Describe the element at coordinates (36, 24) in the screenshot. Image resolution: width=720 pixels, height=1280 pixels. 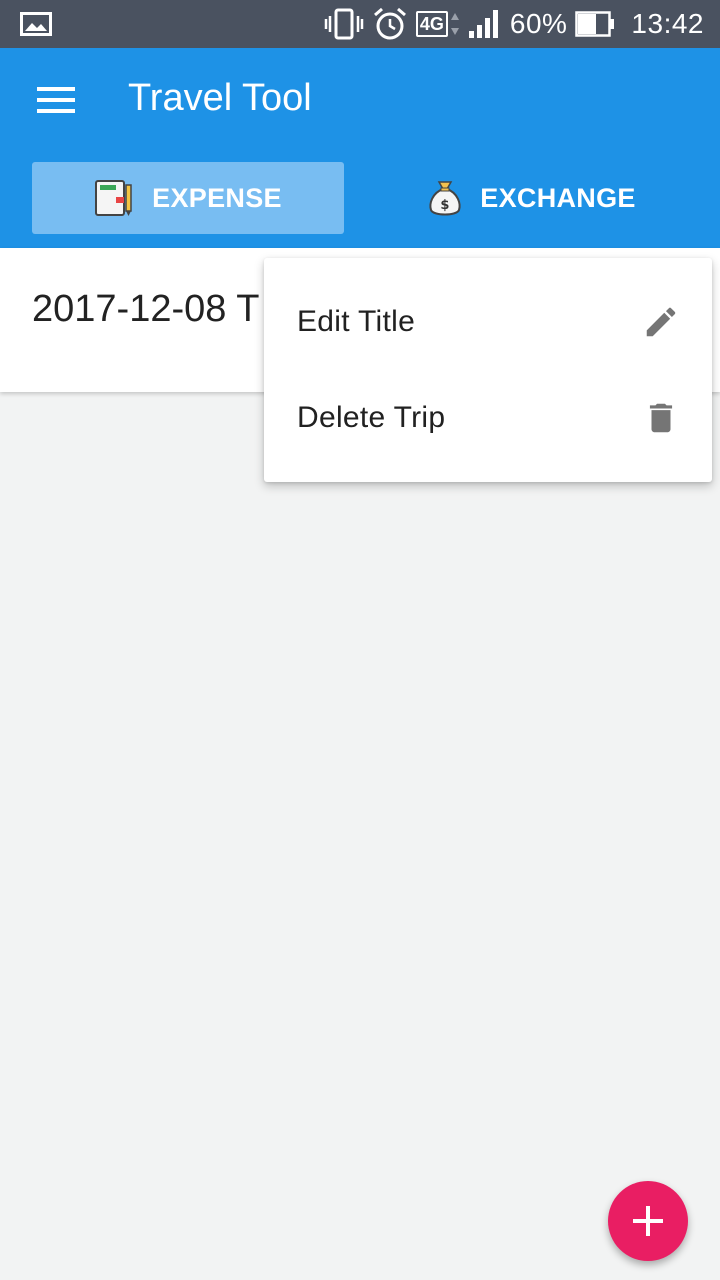
I see `gallery-icon` at that location.